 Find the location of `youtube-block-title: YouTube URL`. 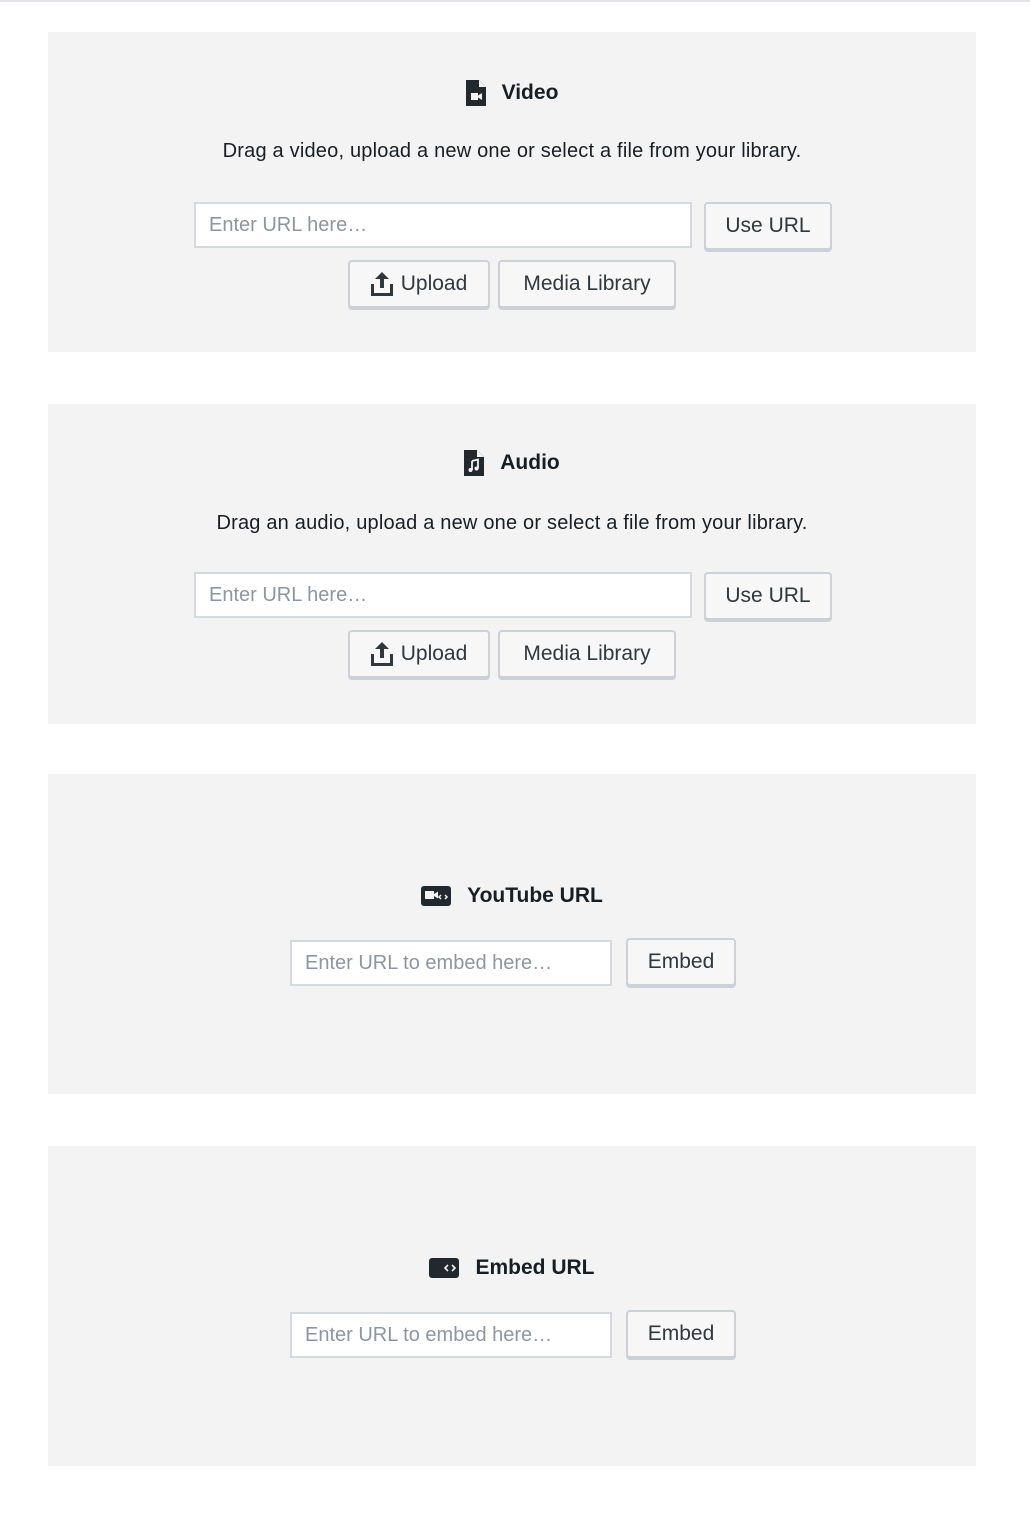

youtube-block-title: YouTube URL is located at coordinates (512, 896).